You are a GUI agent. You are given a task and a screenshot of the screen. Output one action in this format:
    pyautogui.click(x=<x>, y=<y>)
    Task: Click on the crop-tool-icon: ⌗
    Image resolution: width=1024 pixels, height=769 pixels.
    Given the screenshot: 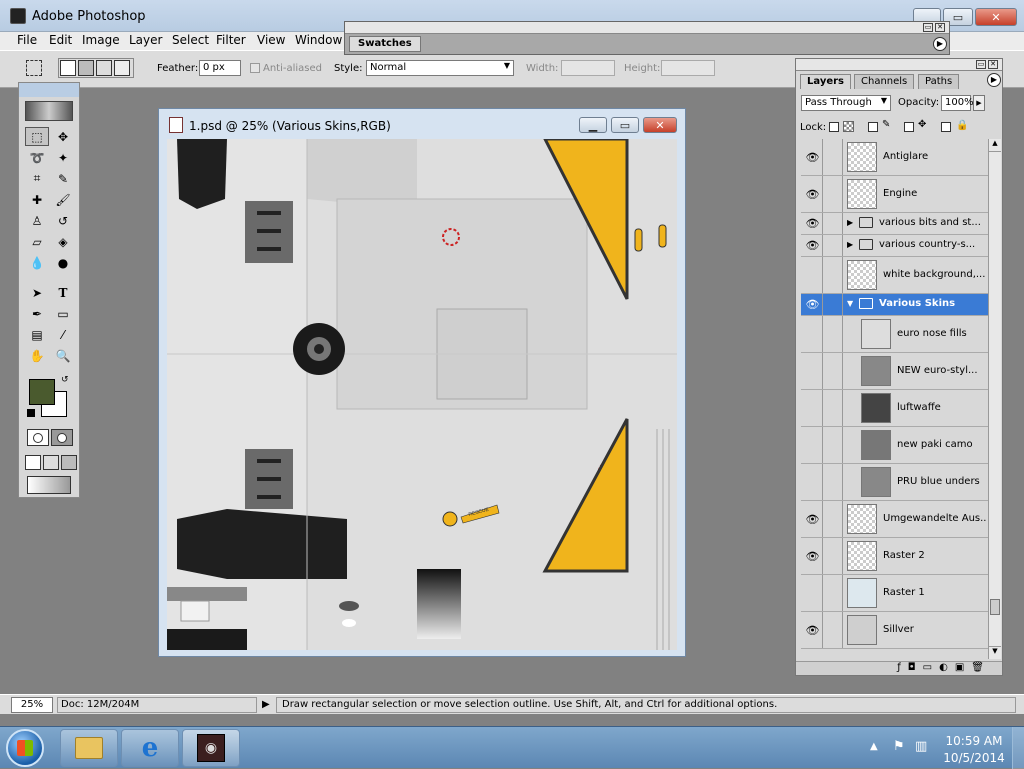 What is the action you would take?
    pyautogui.click(x=37, y=178)
    